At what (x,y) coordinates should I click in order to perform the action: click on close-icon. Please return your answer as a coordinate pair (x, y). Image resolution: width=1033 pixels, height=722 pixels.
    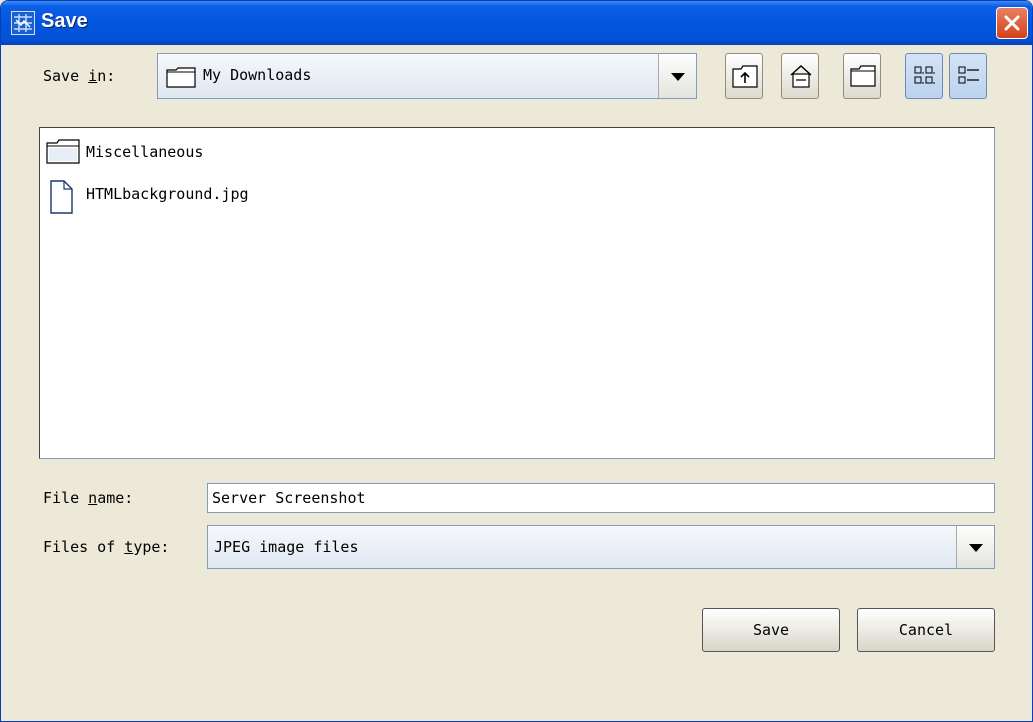
    Looking at the image, I should click on (1012, 23).